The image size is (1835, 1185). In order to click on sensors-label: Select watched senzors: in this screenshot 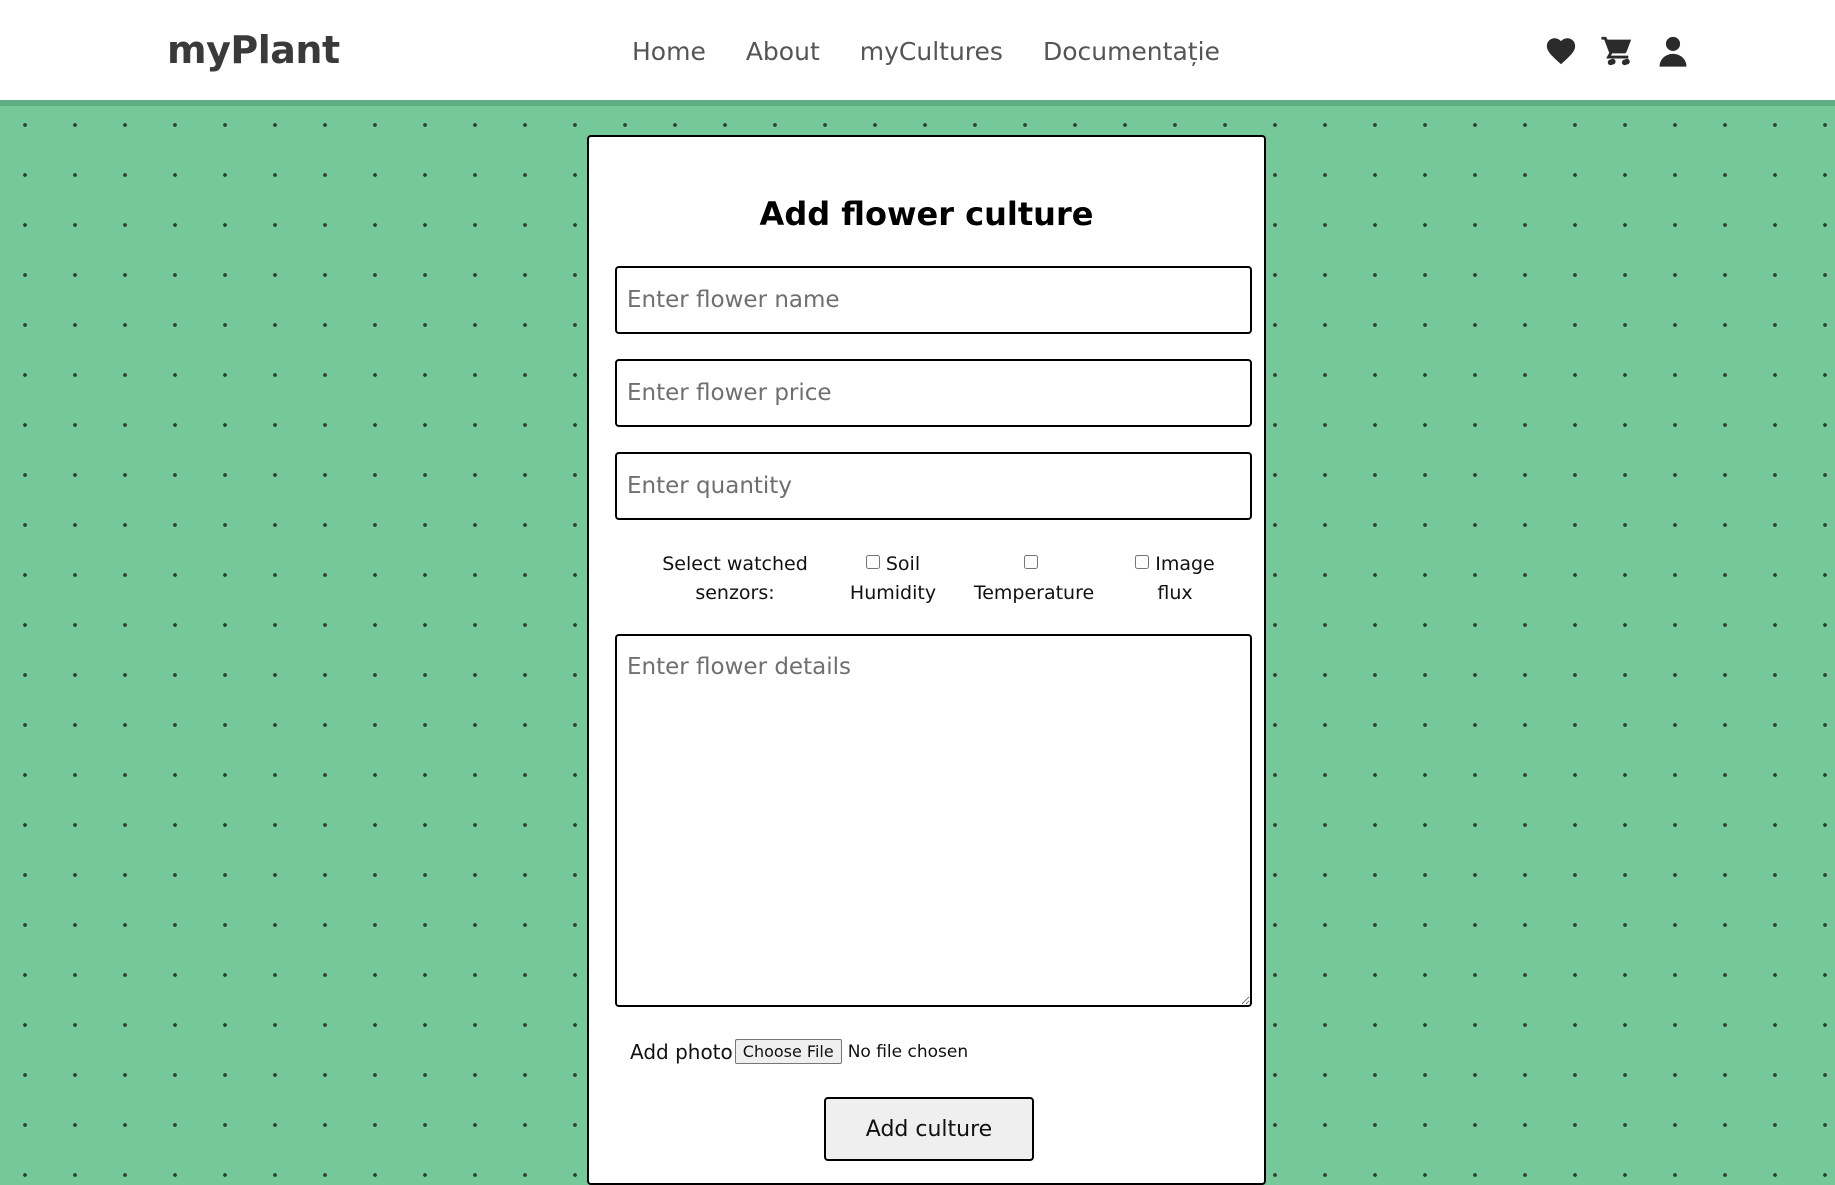, I will do `click(735, 578)`.